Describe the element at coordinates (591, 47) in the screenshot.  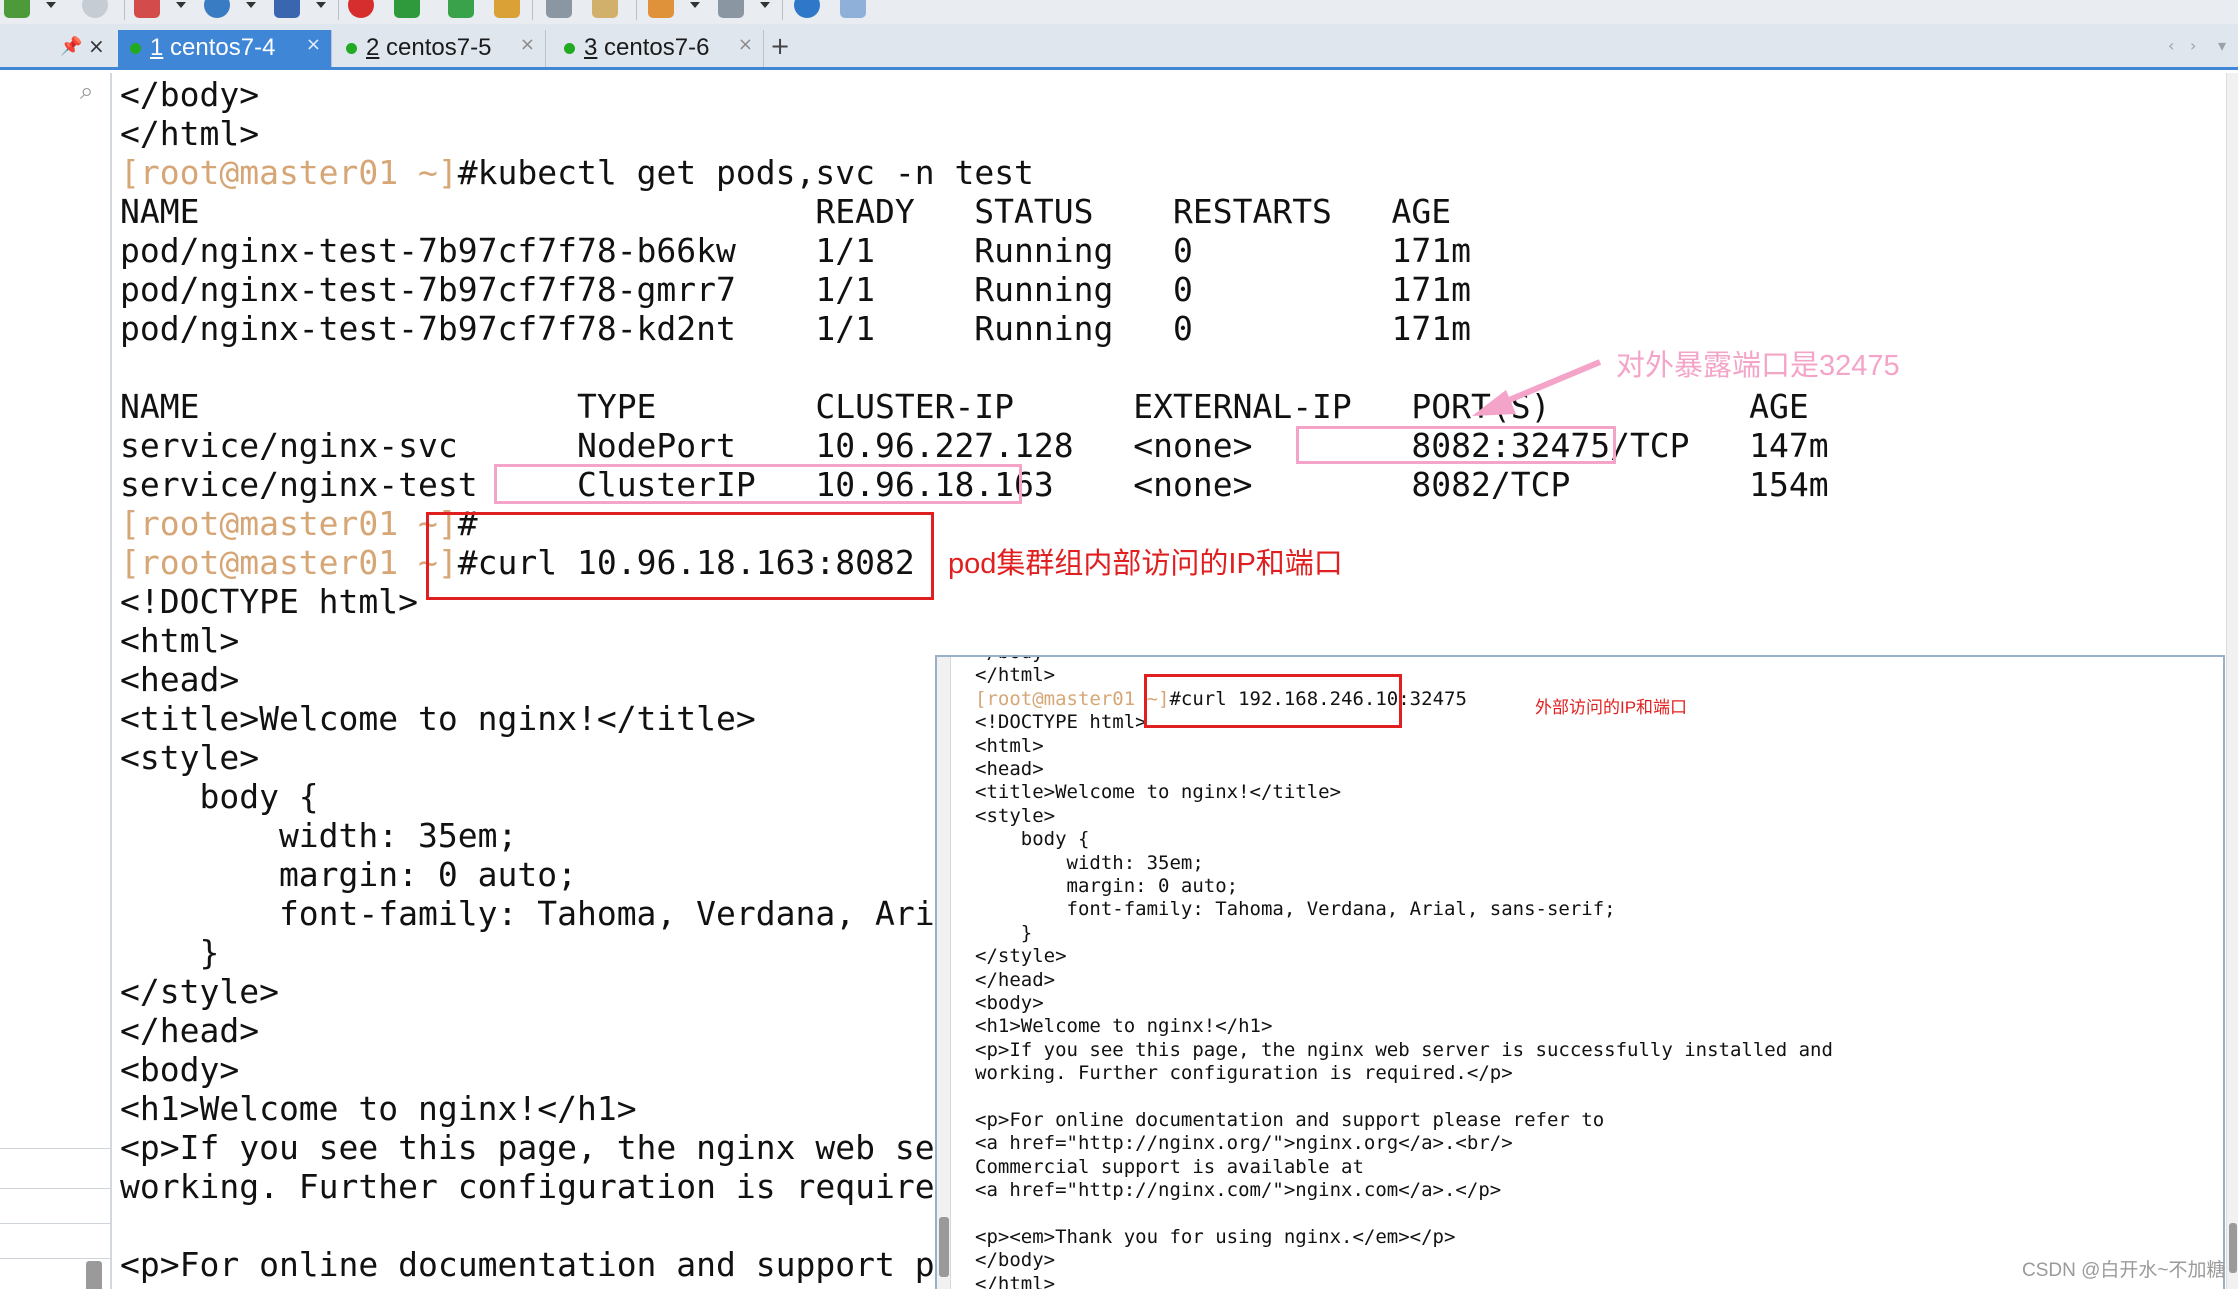
I see `tab-number: 3` at that location.